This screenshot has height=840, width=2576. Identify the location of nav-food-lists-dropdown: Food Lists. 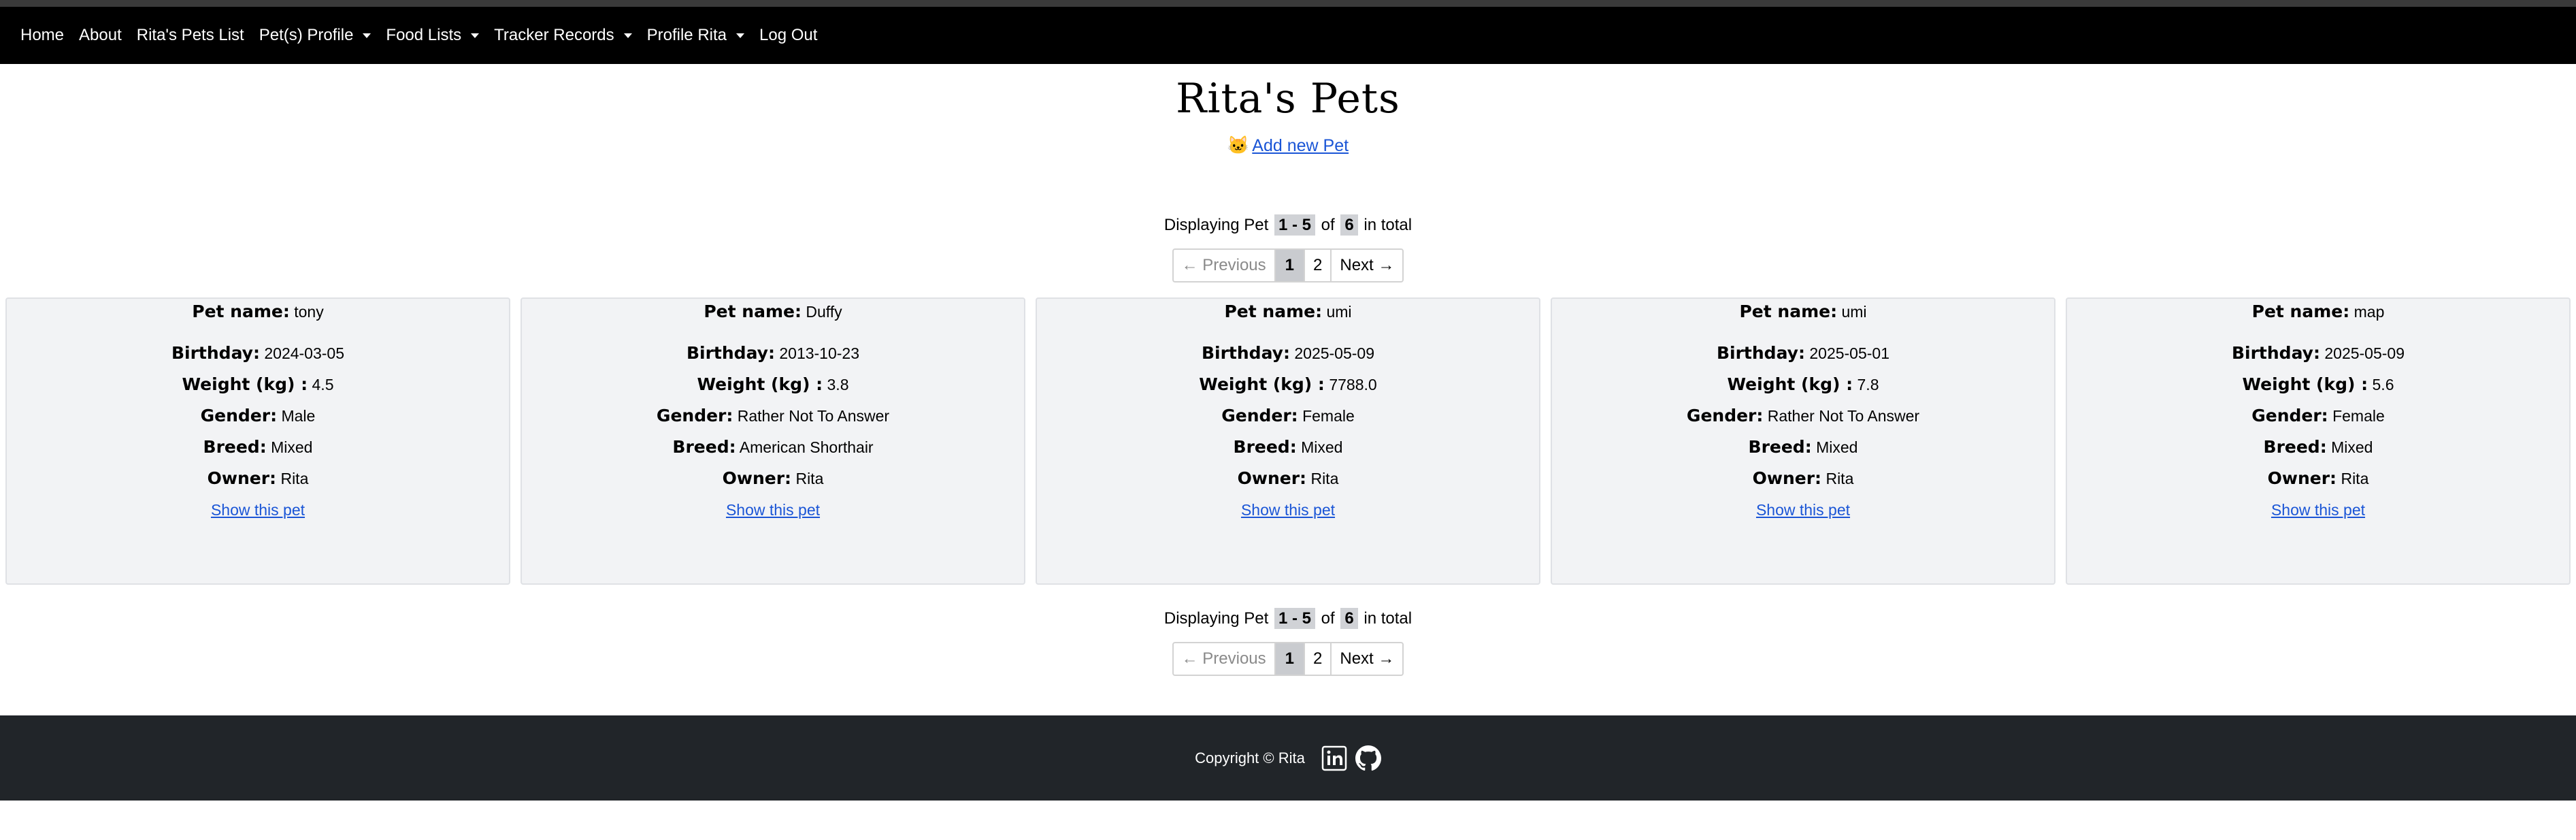
(433, 36).